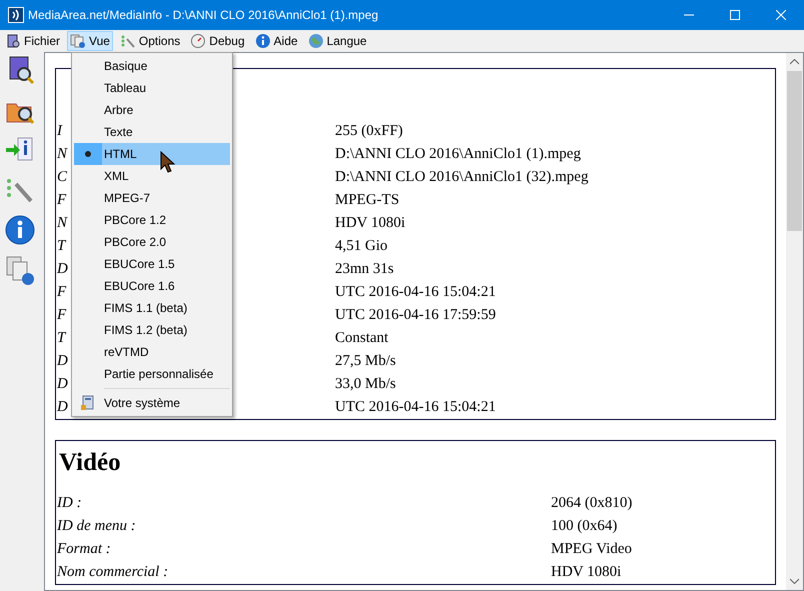 The image size is (804, 591). I want to click on field-value: 4,51 Gio, so click(361, 246).